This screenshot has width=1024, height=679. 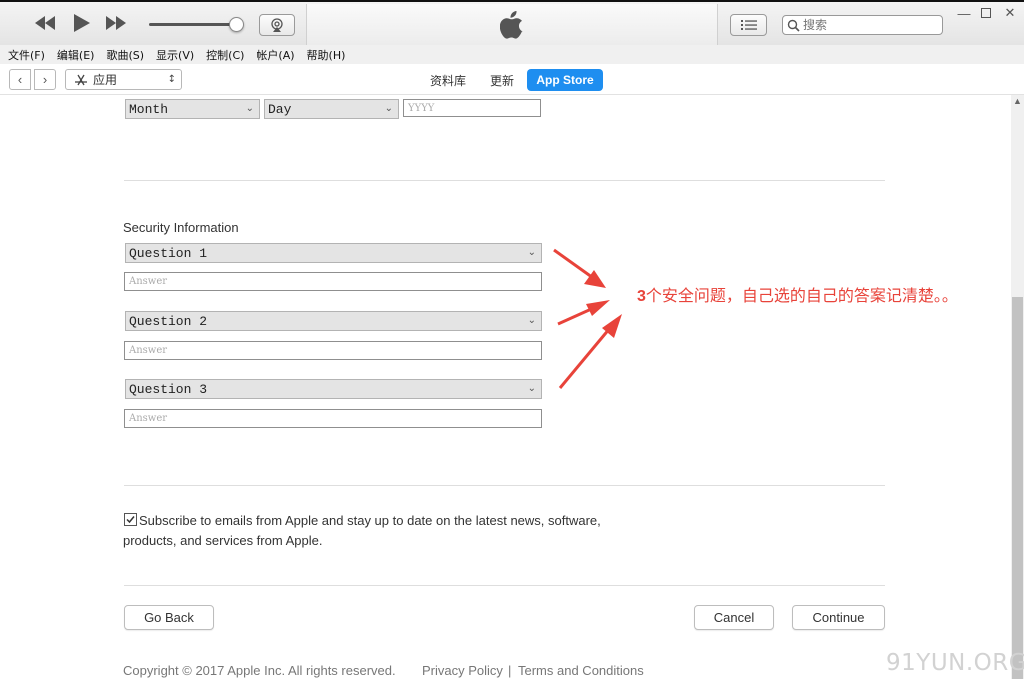 What do you see at coordinates (76, 55) in the screenshot?
I see `menu-edit: 编辑(E)` at bounding box center [76, 55].